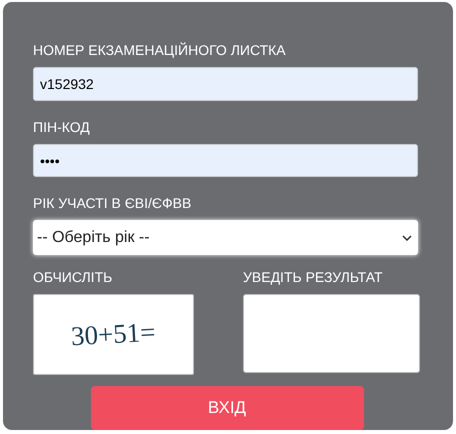 This screenshot has height=434, width=456. What do you see at coordinates (62, 126) in the screenshot?
I see `field-label: ПІН-КОД` at bounding box center [62, 126].